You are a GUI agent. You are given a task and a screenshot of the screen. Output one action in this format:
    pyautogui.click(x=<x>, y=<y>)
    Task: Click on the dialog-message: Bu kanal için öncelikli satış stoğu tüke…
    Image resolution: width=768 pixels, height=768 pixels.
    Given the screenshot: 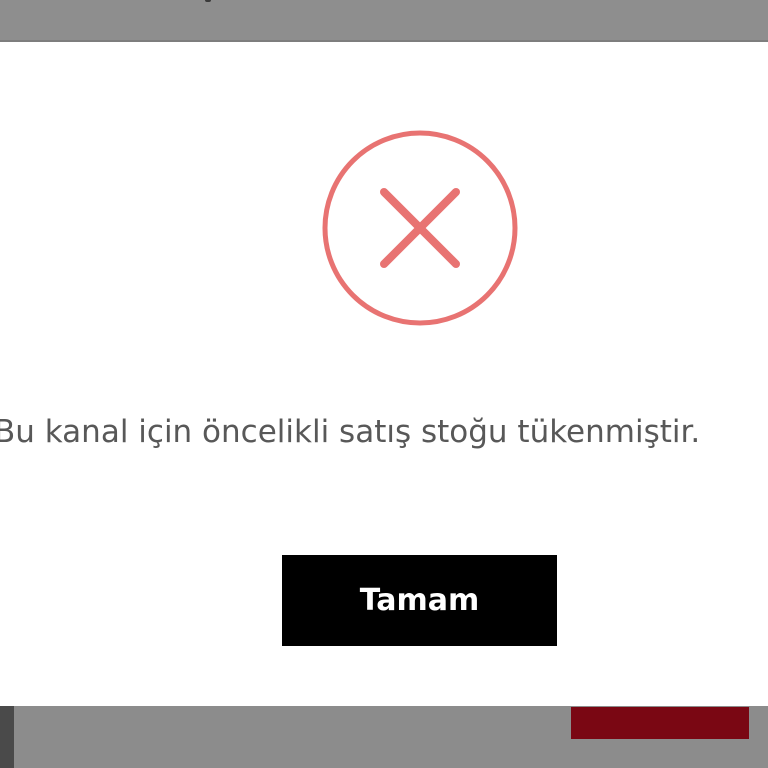 What is the action you would take?
    pyautogui.click(x=350, y=432)
    